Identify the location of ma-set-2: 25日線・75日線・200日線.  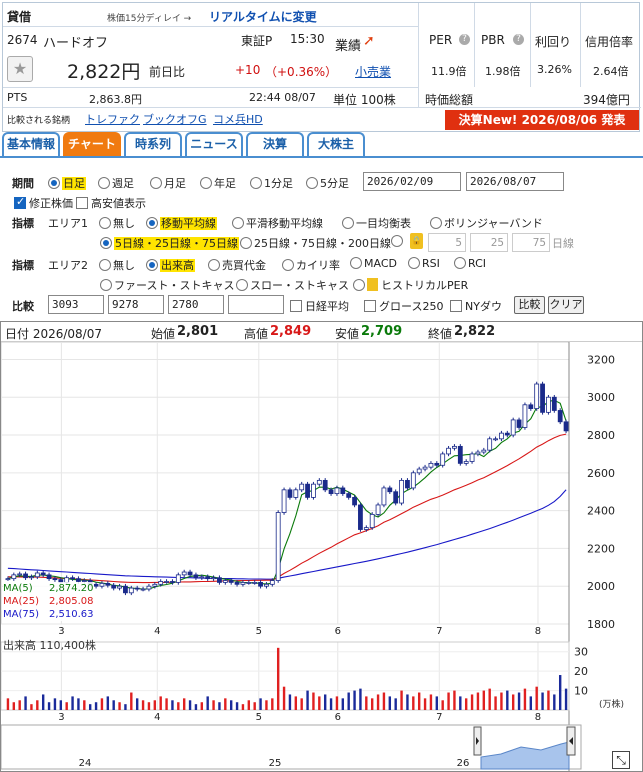
(315, 243).